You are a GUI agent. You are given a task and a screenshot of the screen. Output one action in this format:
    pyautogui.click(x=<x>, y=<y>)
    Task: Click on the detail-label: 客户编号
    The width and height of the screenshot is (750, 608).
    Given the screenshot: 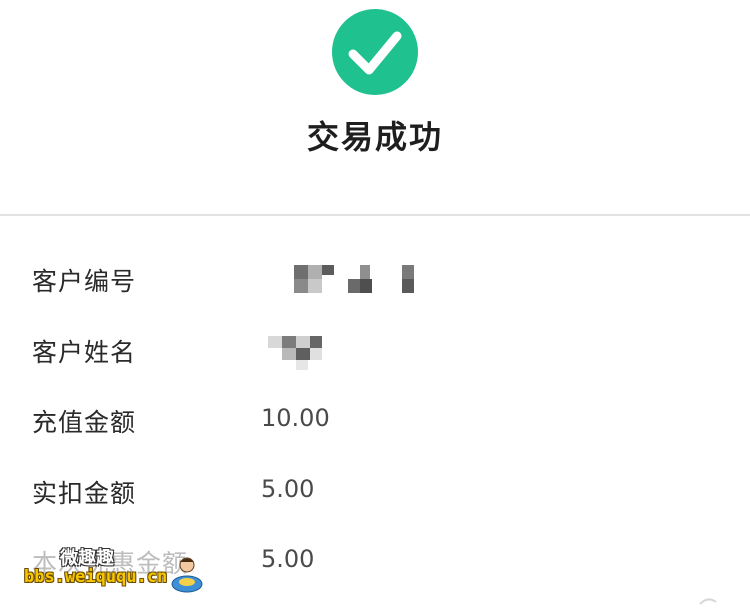 What is the action you would take?
    pyautogui.click(x=84, y=281)
    